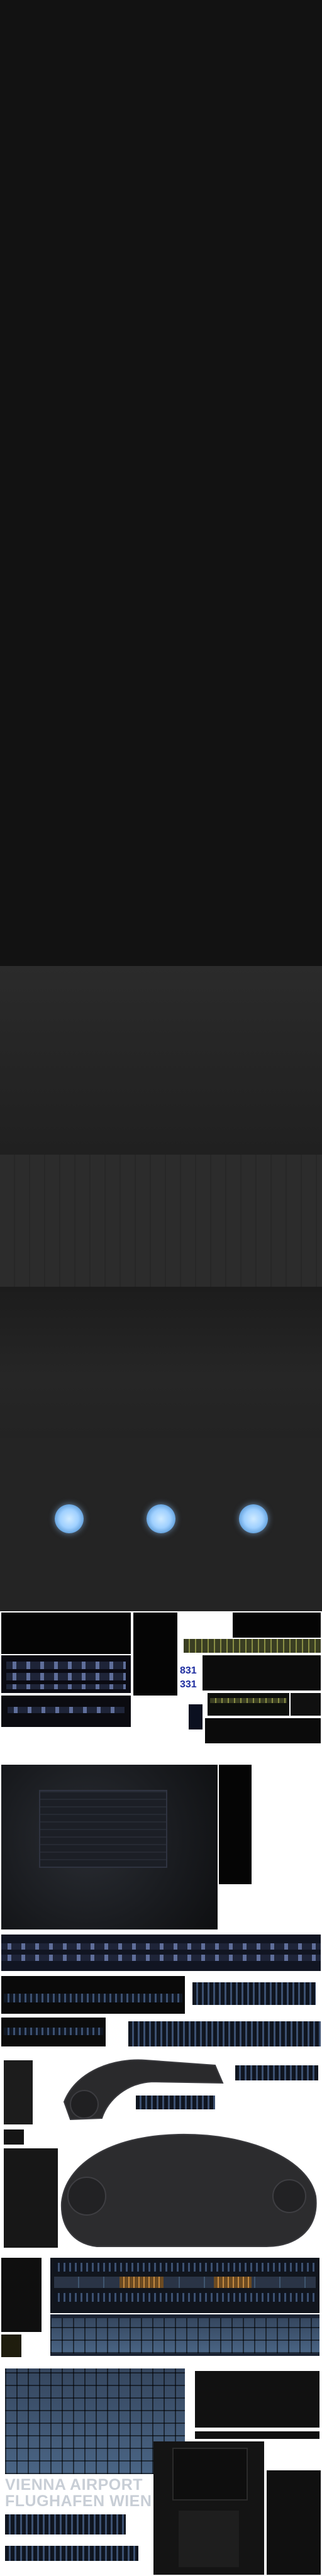 The image size is (322, 2576). Describe the element at coordinates (161, 1953) in the screenshot. I see `texture-block-facade-band` at that location.